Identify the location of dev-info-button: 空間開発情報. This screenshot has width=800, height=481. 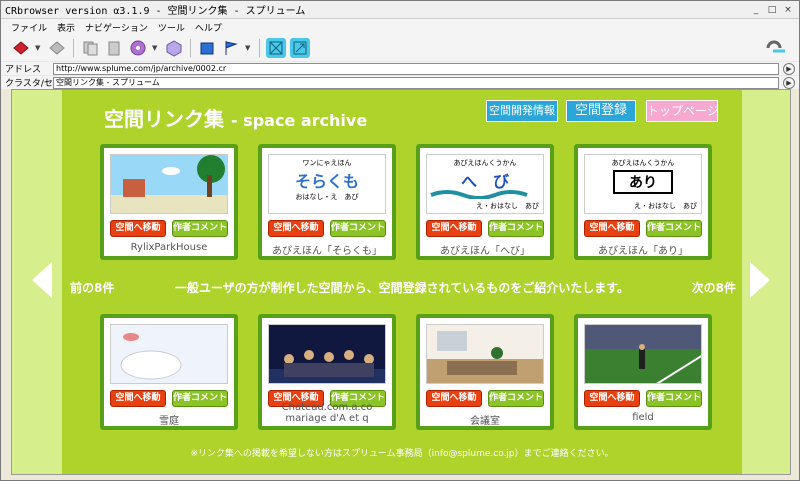
(522, 111).